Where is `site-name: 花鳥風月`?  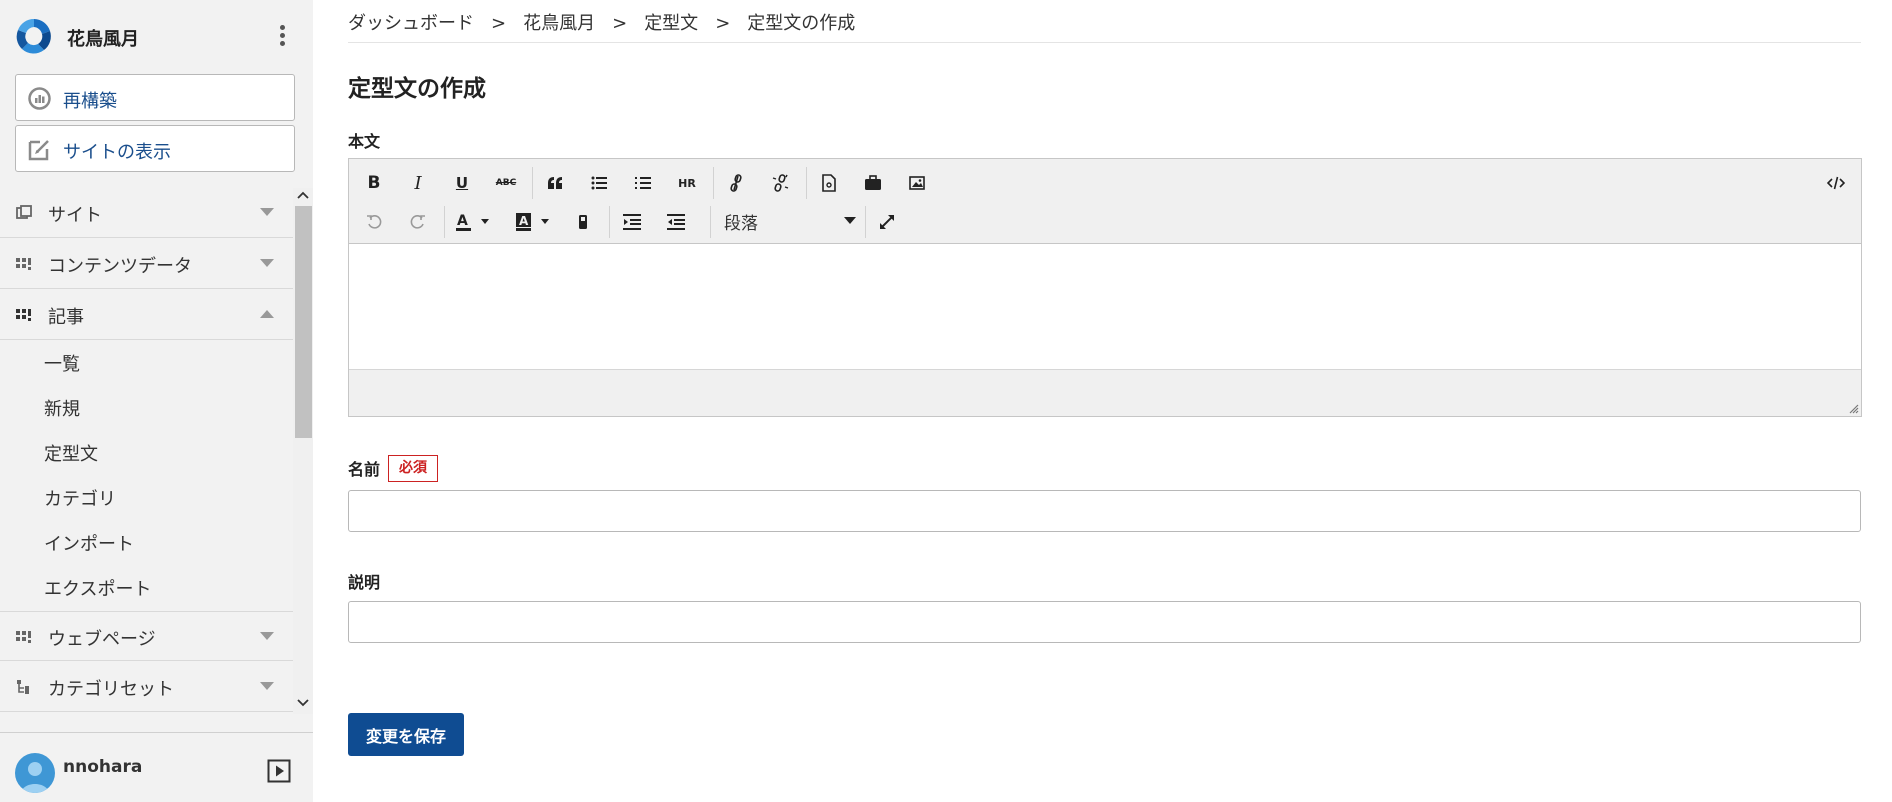 site-name: 花鳥風月 is located at coordinates (103, 39).